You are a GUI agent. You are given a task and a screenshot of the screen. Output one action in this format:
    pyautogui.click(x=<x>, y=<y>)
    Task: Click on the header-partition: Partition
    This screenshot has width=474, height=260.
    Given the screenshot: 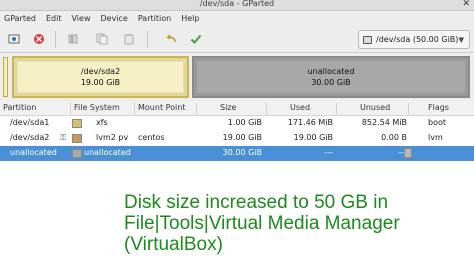 What is the action you would take?
    pyautogui.click(x=19, y=107)
    